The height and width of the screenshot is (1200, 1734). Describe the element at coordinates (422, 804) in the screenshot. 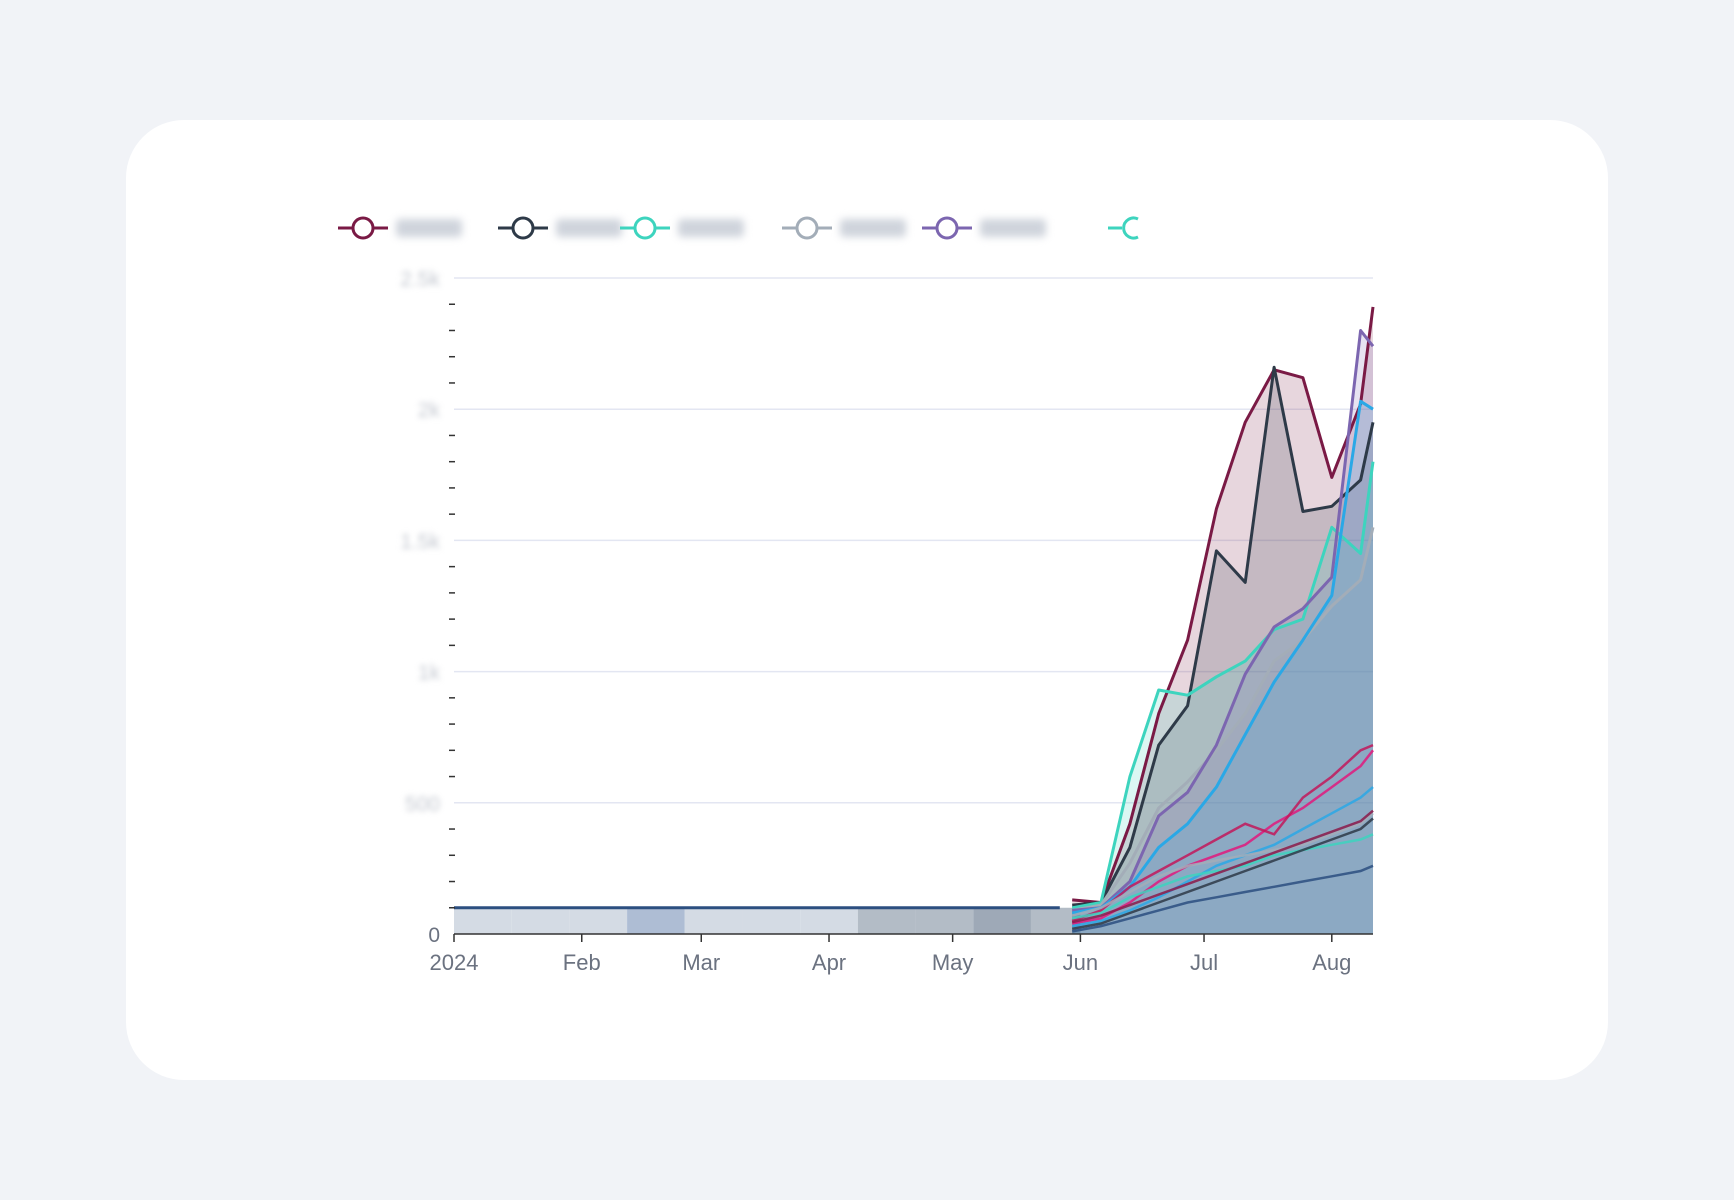

I see `y-tick-label: 500` at that location.